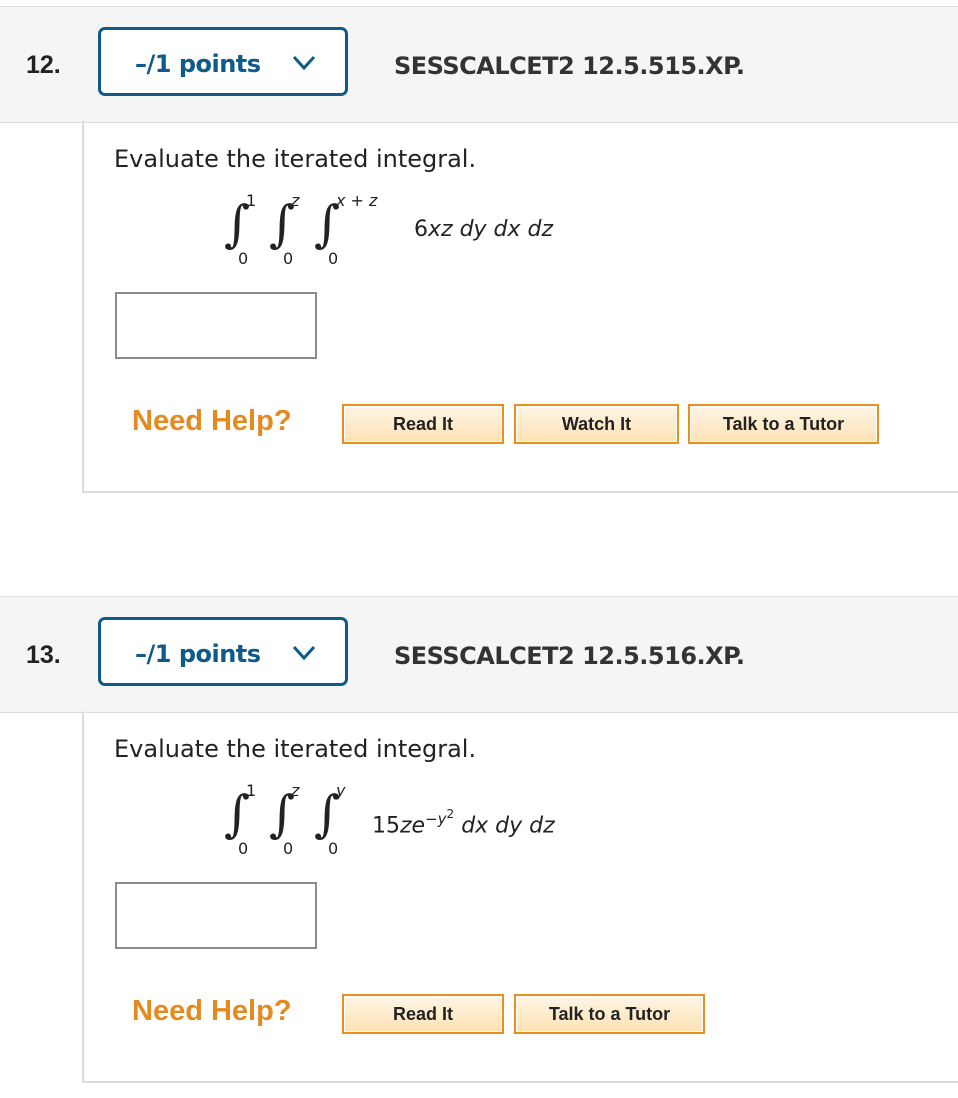  Describe the element at coordinates (450, 814) in the screenshot. I see `exponent-power: 2` at that location.